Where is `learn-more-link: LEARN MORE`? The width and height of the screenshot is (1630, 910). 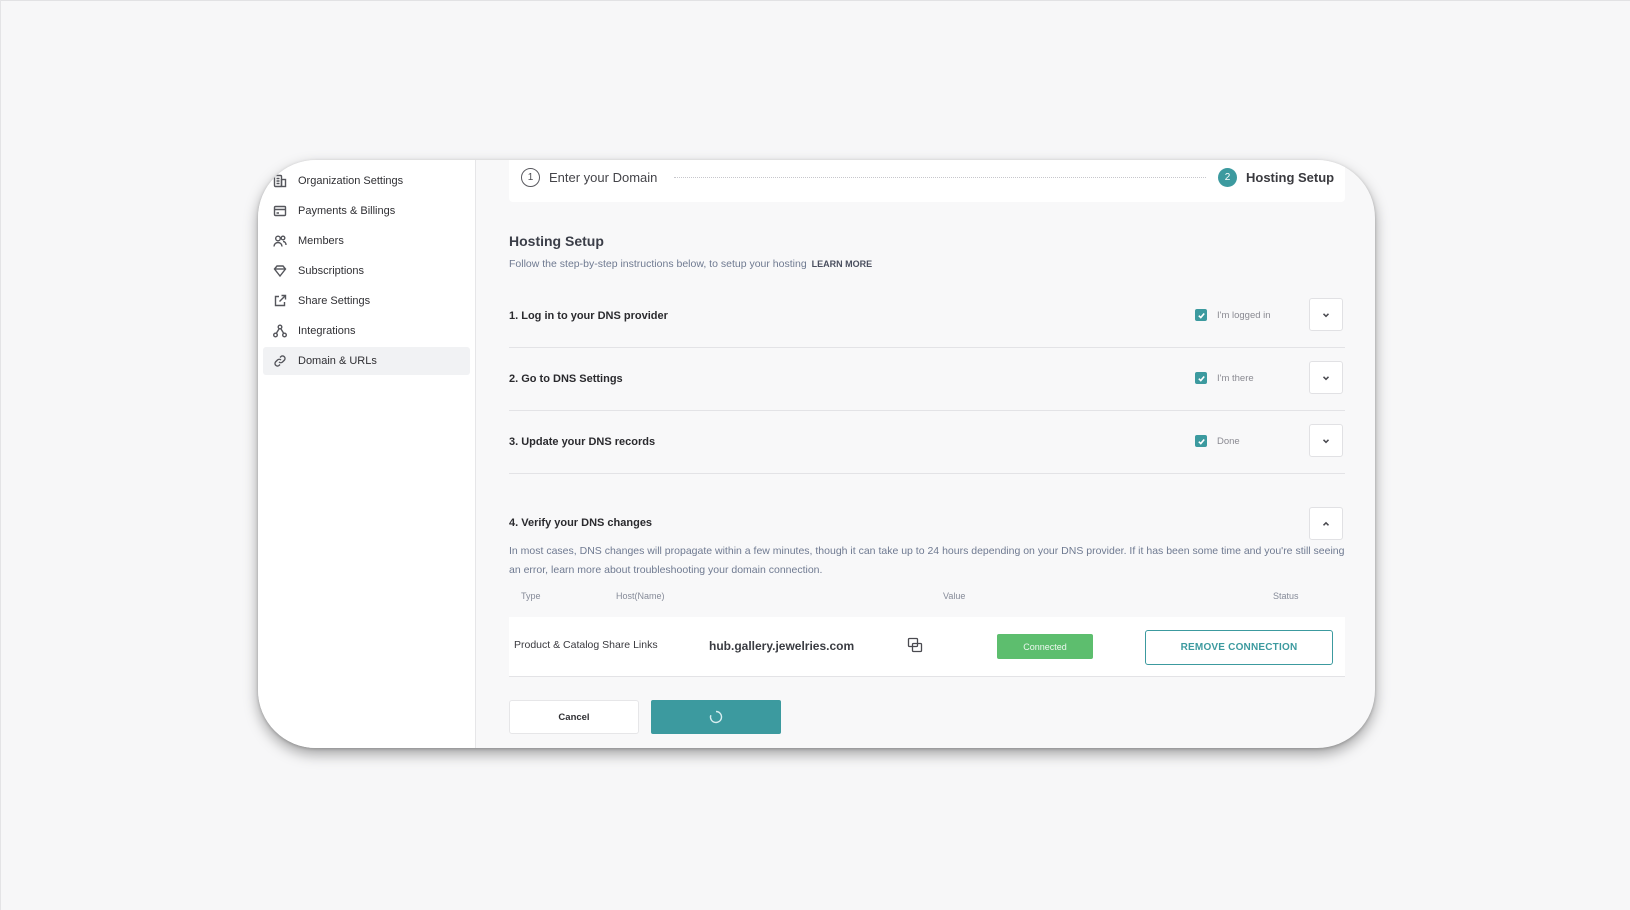
learn-more-link: LEARN MORE is located at coordinates (842, 264).